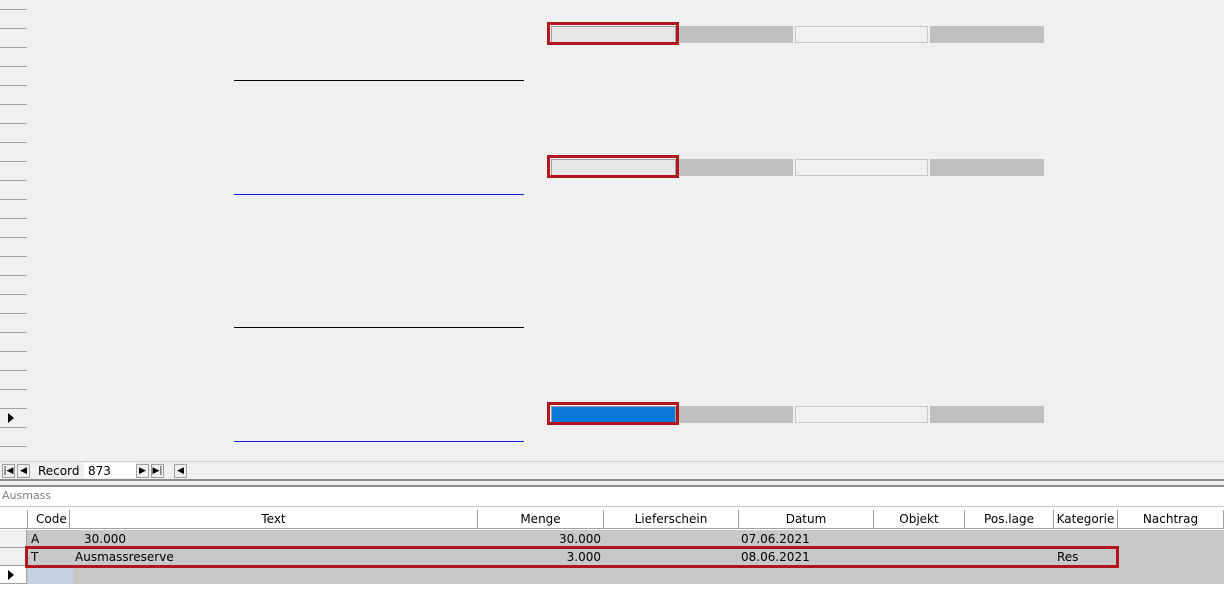  Describe the element at coordinates (142, 471) in the screenshot. I see `next-record-button: ▶` at that location.